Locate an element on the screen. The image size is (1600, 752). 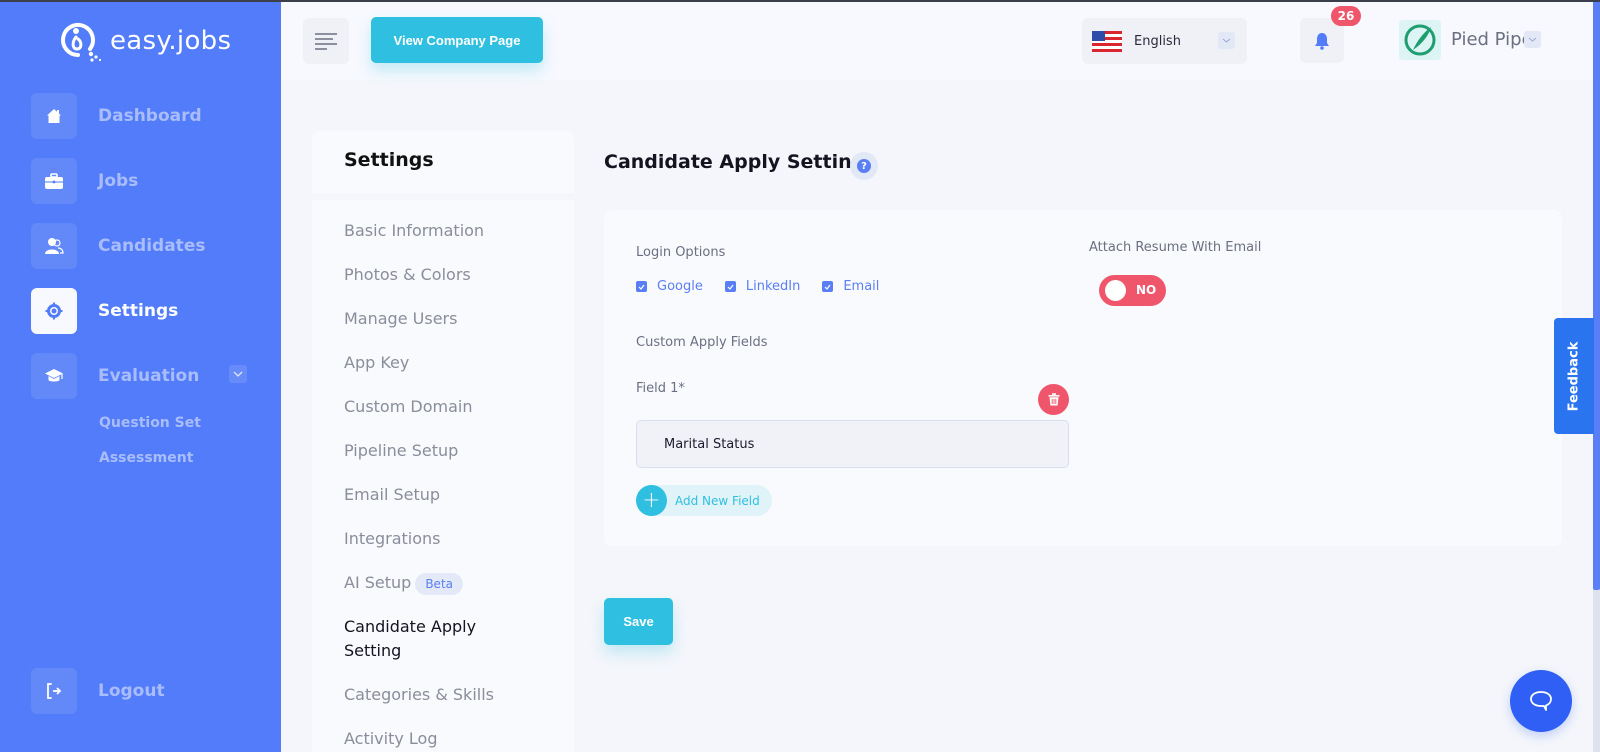
window-top-border is located at coordinates (800, 1).